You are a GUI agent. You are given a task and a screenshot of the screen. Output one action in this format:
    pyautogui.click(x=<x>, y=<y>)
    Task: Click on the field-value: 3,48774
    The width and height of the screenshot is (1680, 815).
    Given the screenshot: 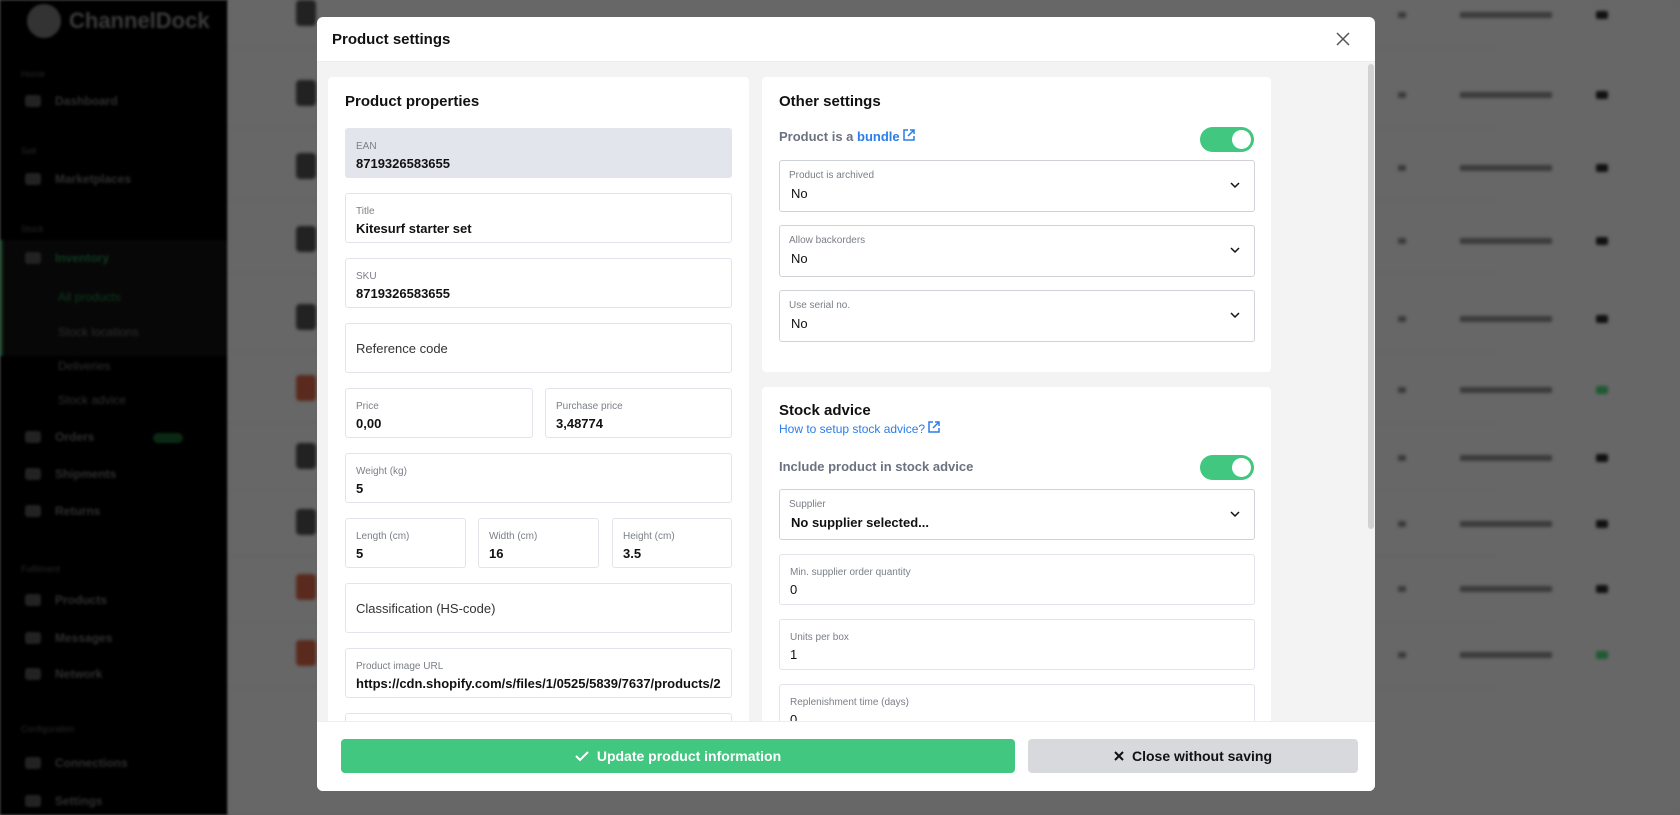 What is the action you would take?
    pyautogui.click(x=579, y=423)
    